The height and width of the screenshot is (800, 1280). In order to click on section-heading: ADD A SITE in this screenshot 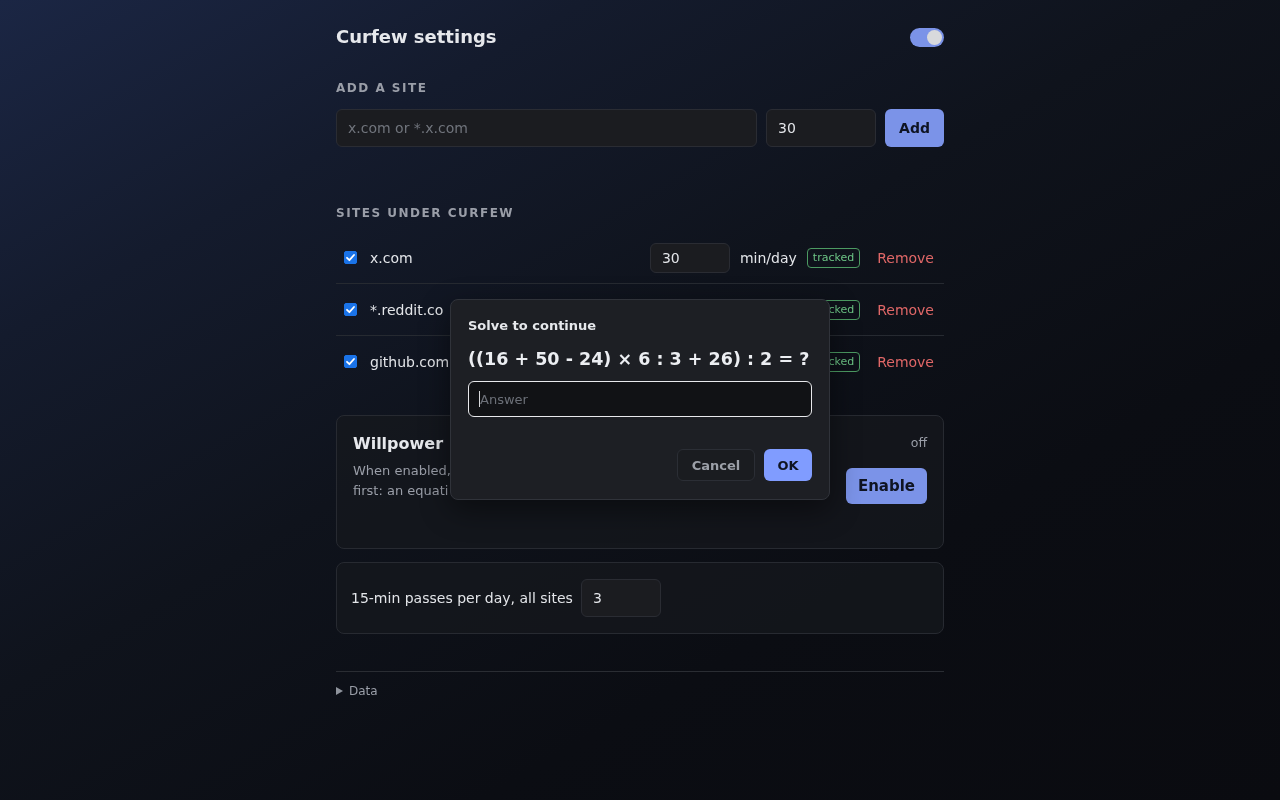, I will do `click(382, 88)`.